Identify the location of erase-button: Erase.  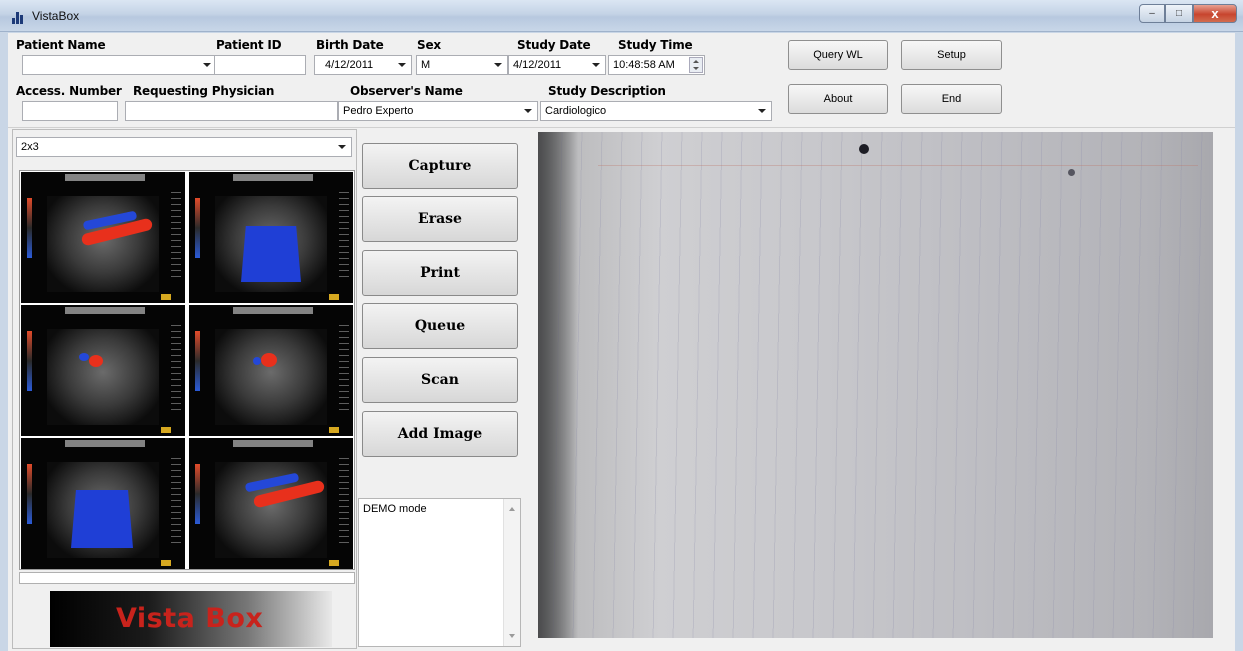
(440, 219).